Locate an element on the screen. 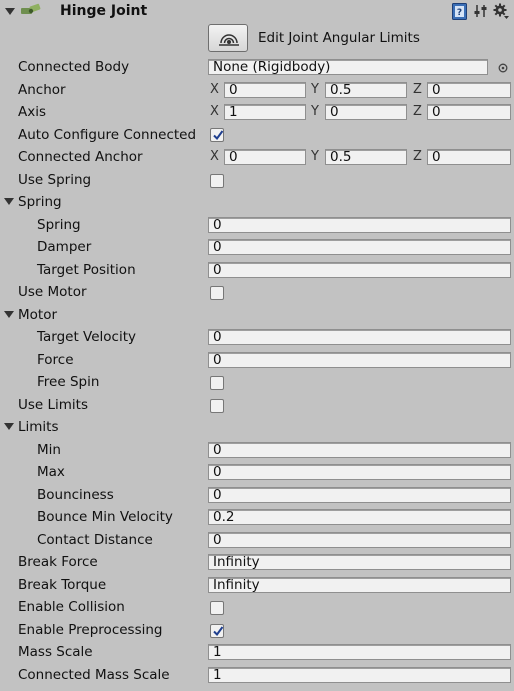 This screenshot has height=691, width=514. enable-preprocessing-label: Enable Preprocessing is located at coordinates (90, 630).